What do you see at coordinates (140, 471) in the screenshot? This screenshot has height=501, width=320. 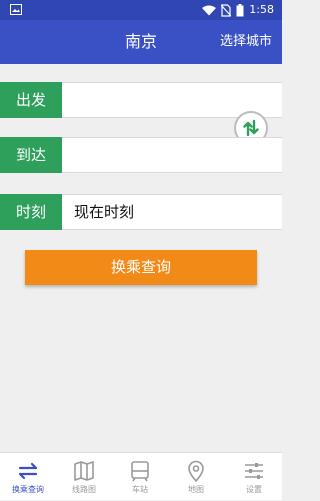 I see `station-icon` at bounding box center [140, 471].